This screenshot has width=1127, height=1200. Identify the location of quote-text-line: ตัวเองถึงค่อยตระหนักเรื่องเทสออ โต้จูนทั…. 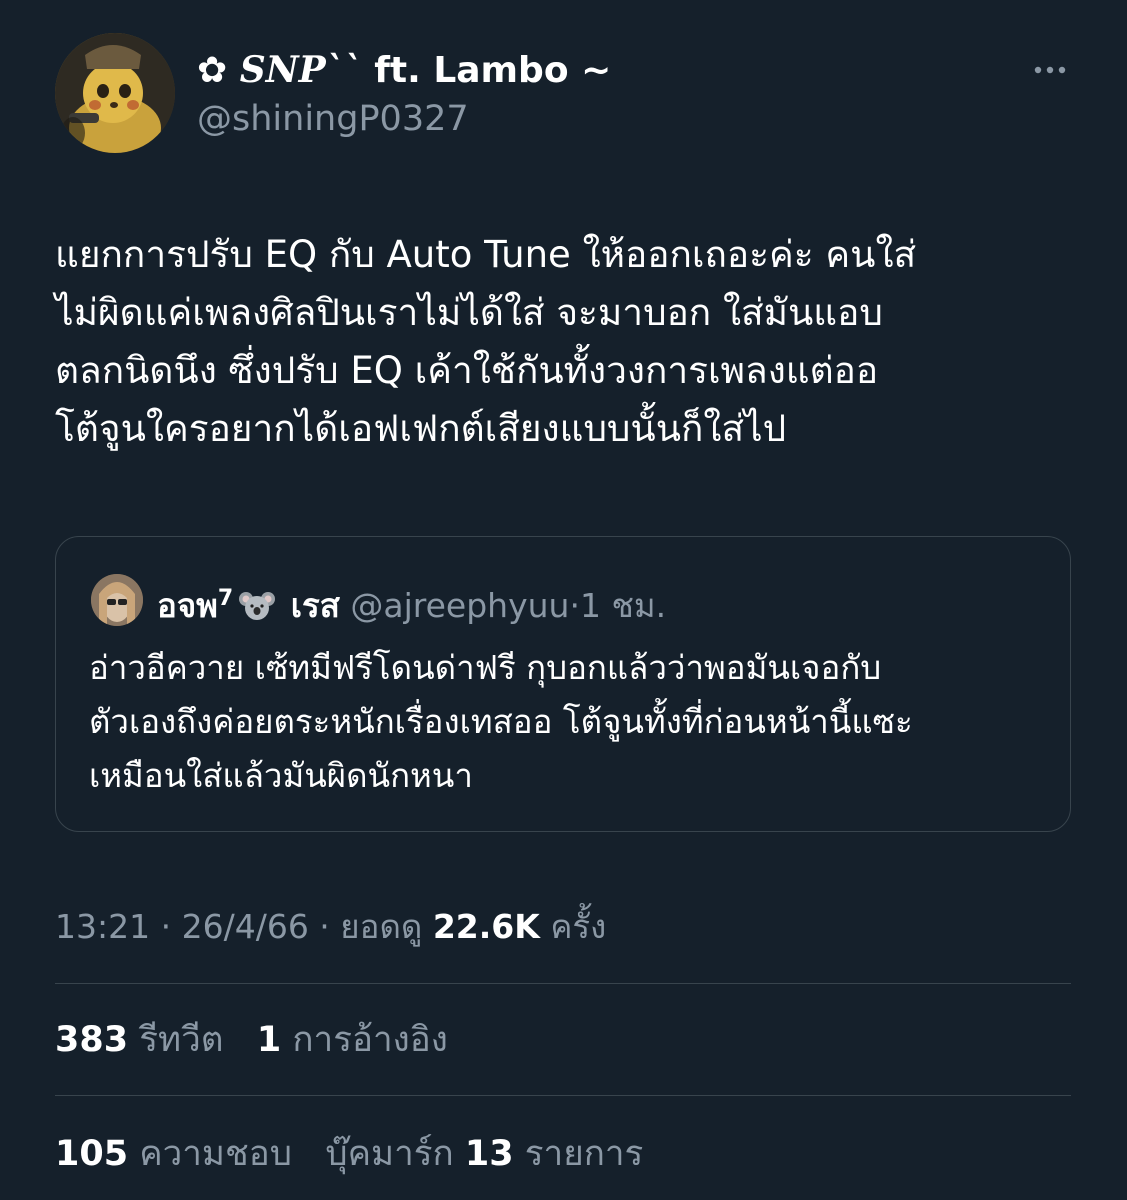
(501, 721).